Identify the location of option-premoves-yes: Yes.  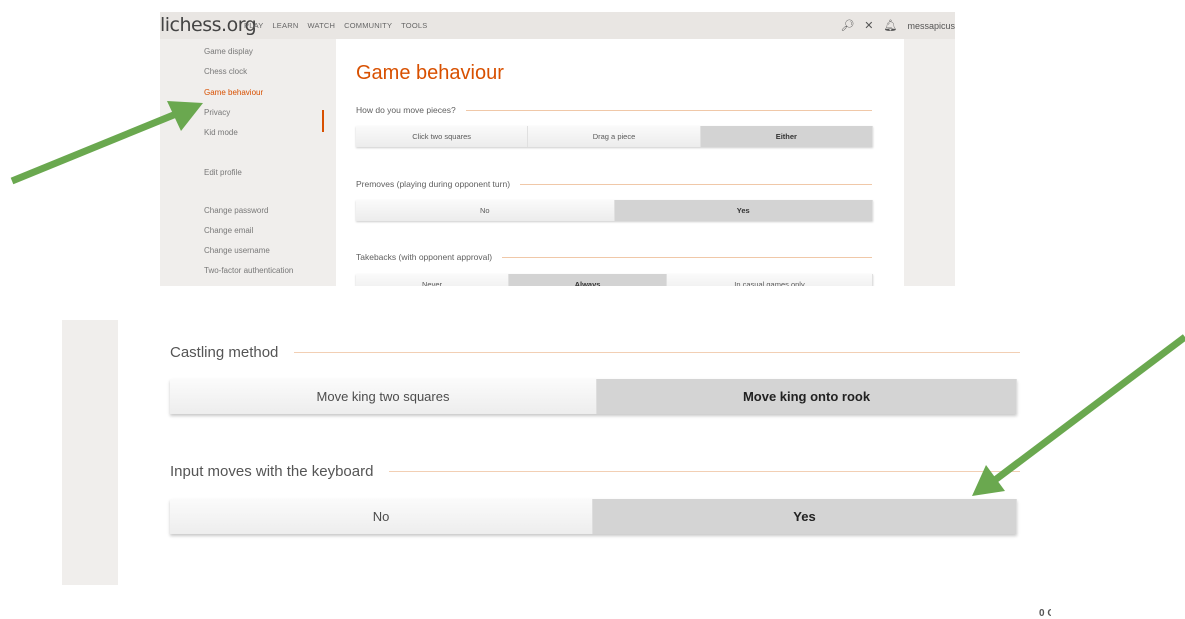
(743, 210).